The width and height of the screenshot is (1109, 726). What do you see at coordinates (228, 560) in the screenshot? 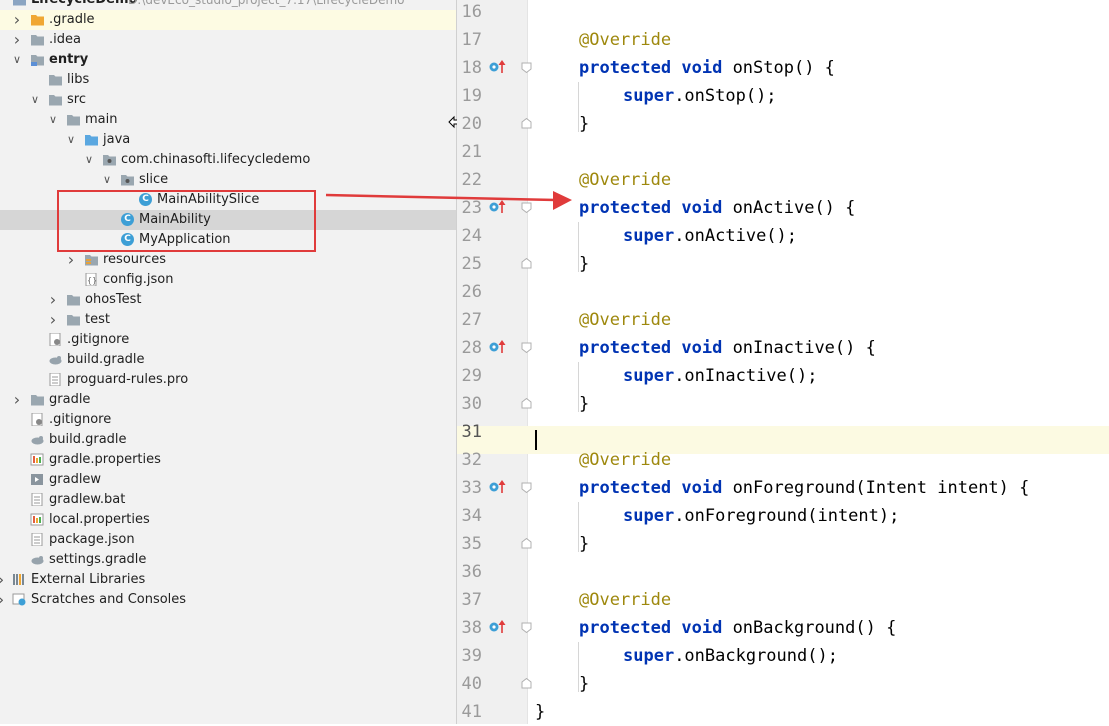
I see `tree-item-settingsgradle: settings.gradle` at bounding box center [228, 560].